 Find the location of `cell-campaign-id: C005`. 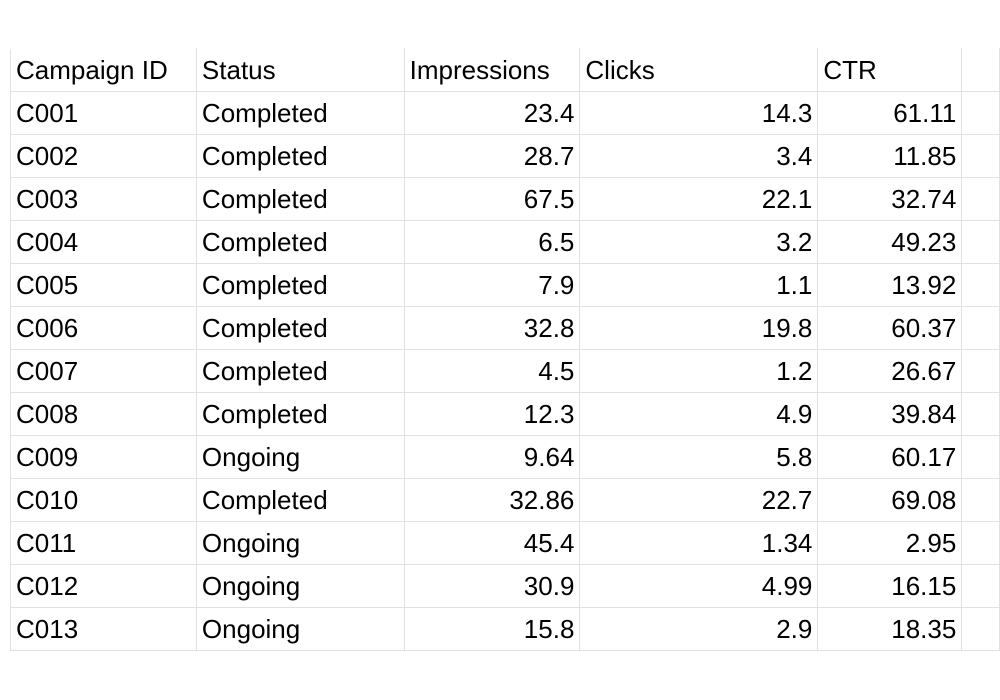

cell-campaign-id: C005 is located at coordinates (103, 285).